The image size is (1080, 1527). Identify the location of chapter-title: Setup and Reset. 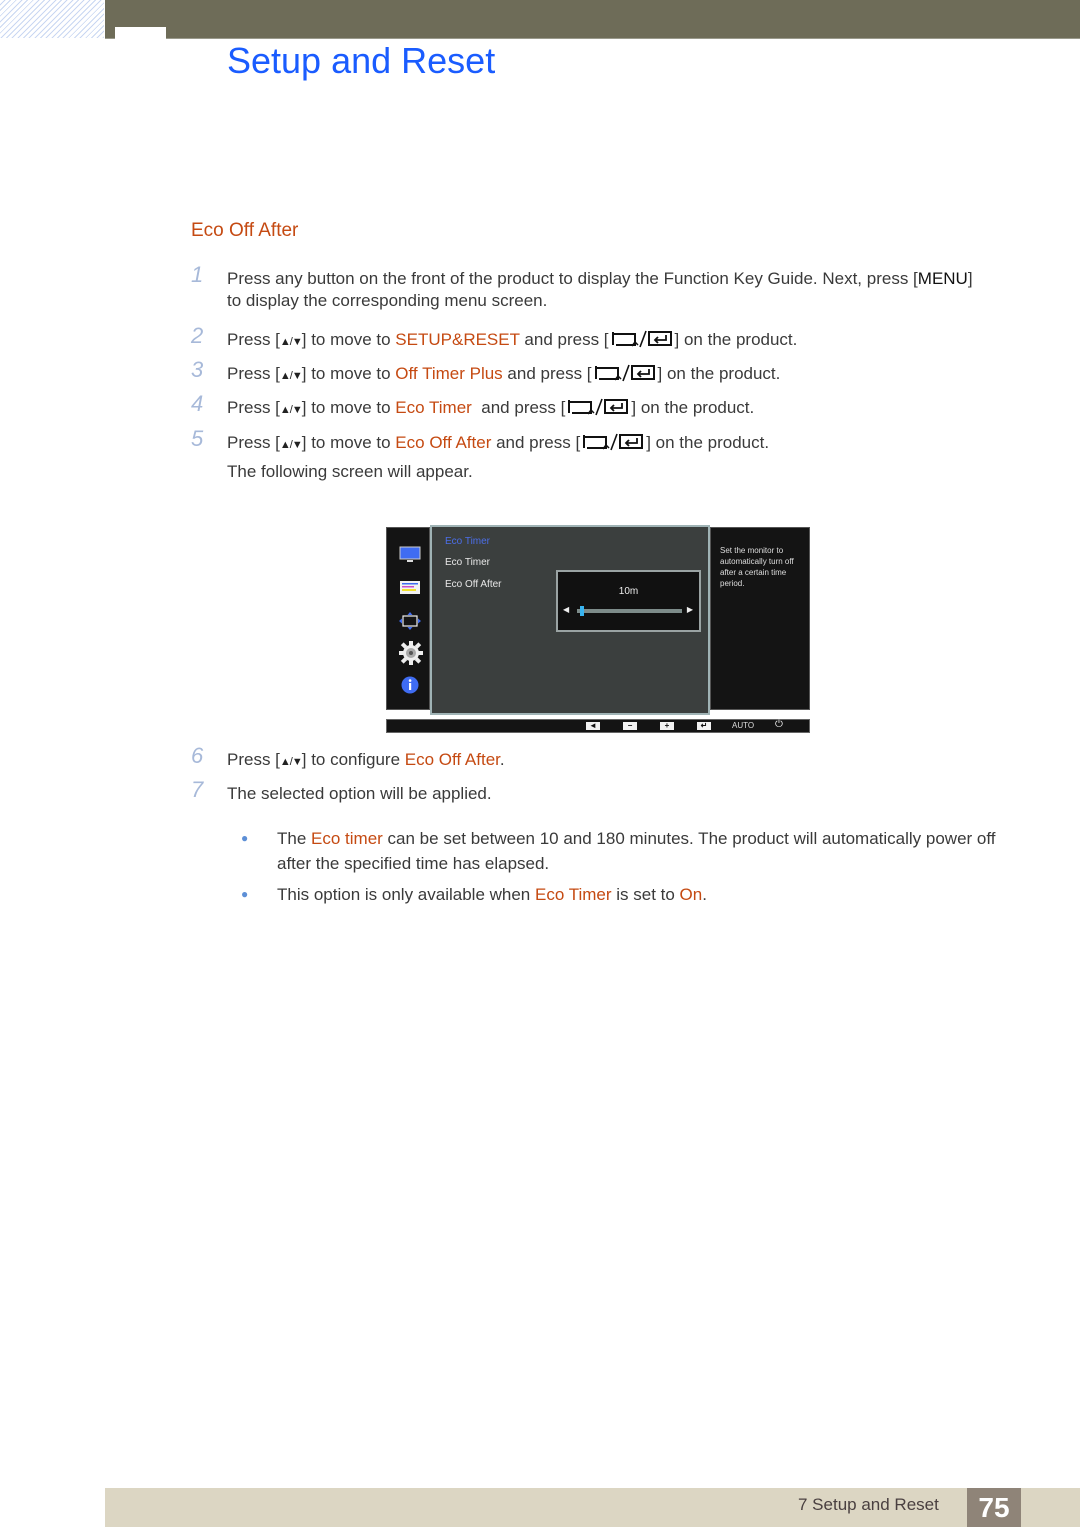
(361, 60).